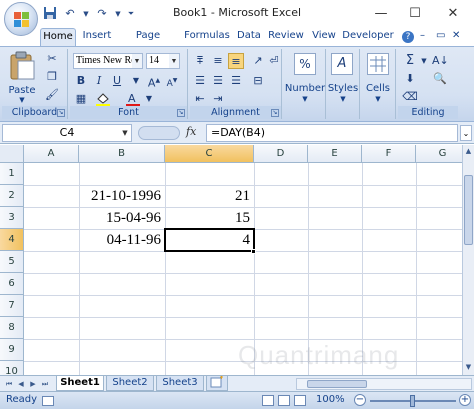 This screenshot has width=474, height=409. What do you see at coordinates (408, 37) in the screenshot?
I see `help-icon: ?` at bounding box center [408, 37].